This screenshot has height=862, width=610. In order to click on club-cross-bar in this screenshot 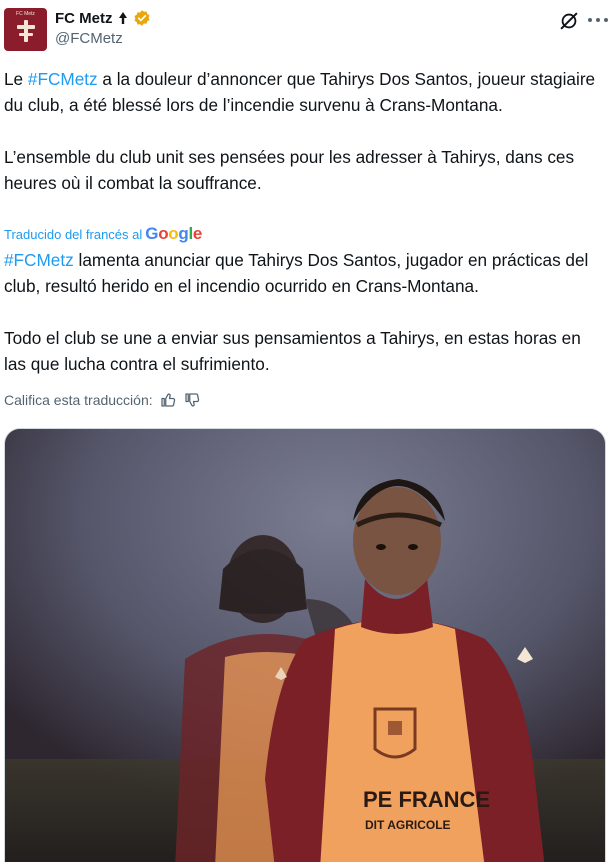, I will do `click(26, 27)`.